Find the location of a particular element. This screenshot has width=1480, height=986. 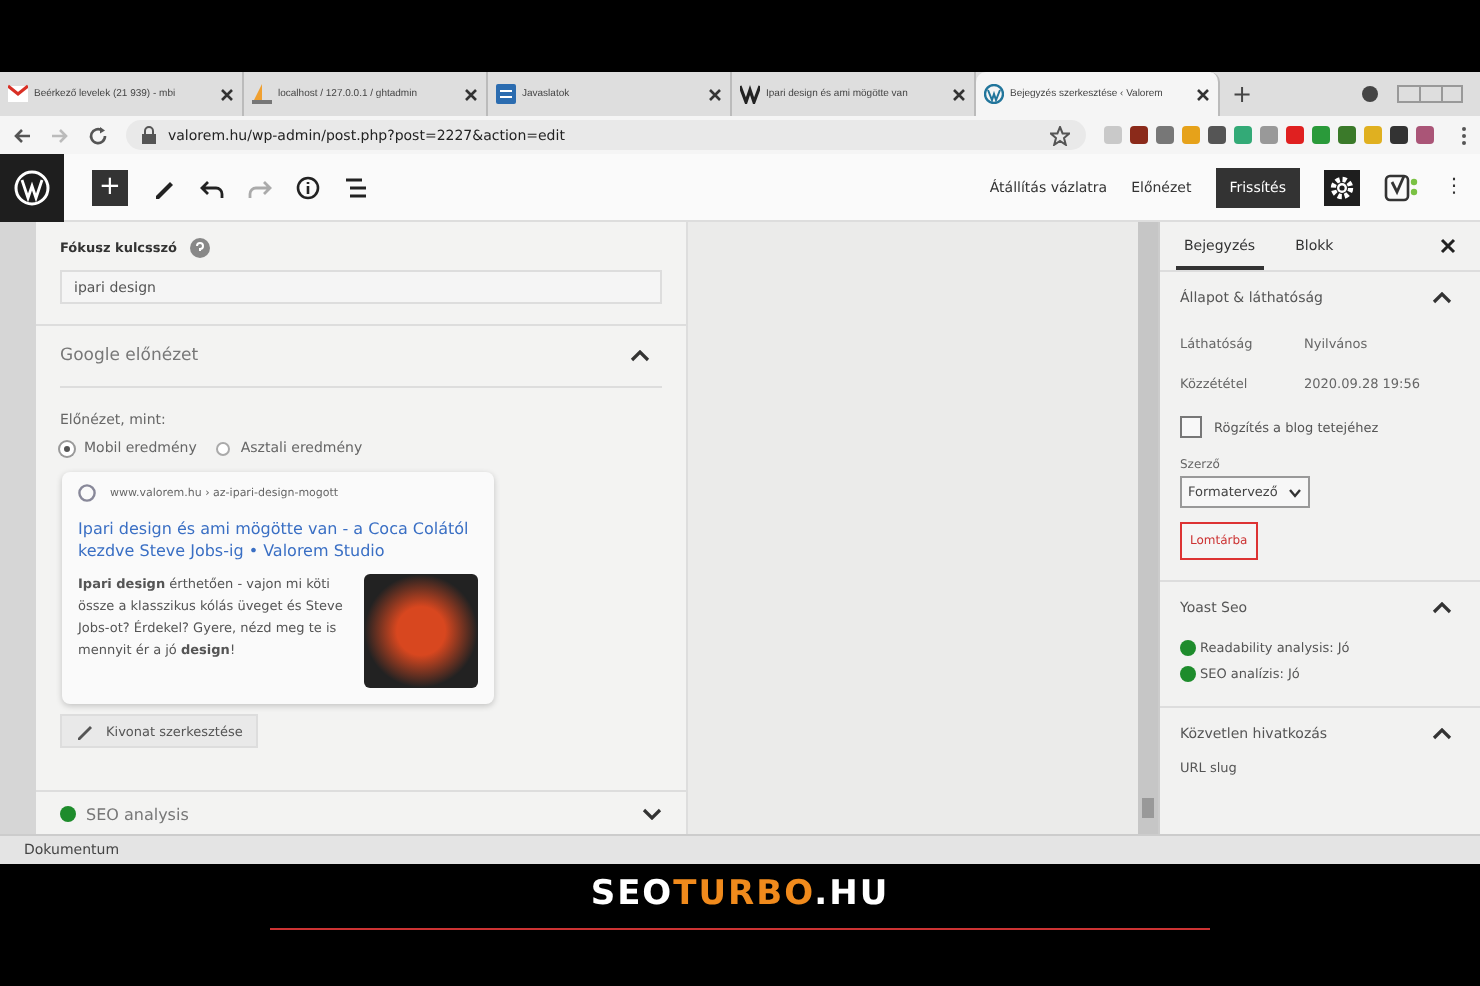

yoast-icon is located at coordinates (1402, 187).